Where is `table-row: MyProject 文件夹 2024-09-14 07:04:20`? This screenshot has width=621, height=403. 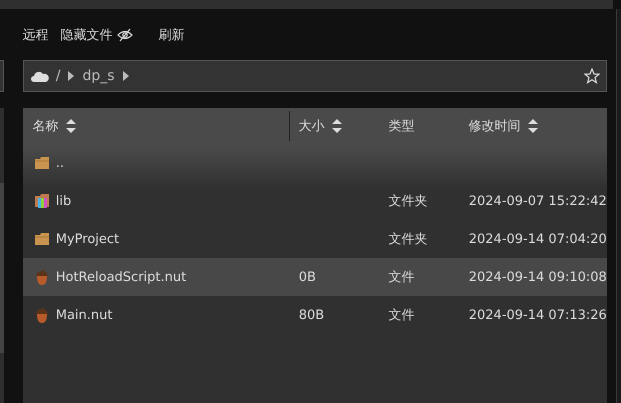 table-row: MyProject 文件夹 2024-09-14 07:04:20 is located at coordinates (314, 239).